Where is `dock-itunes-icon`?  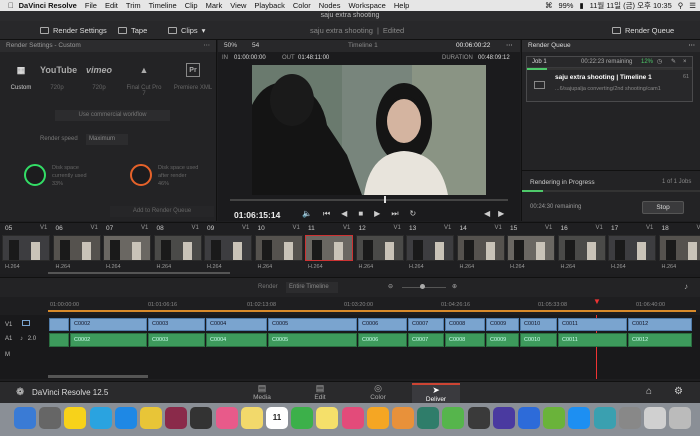
dock-itunes-icon is located at coordinates (352, 418).